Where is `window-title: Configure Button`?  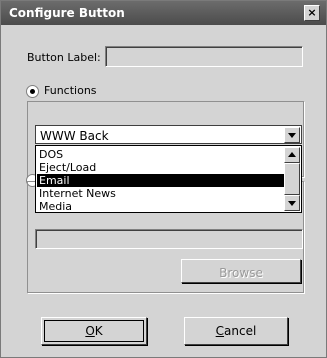
window-title: Configure Button is located at coordinates (67, 13).